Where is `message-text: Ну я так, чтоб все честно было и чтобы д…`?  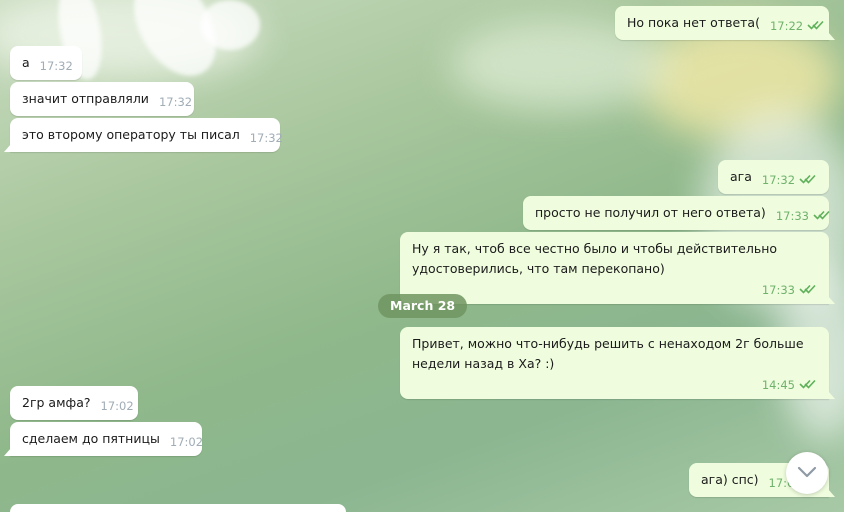 message-text: Ну я так, чтоб все честно было и чтобы д… is located at coordinates (595, 258).